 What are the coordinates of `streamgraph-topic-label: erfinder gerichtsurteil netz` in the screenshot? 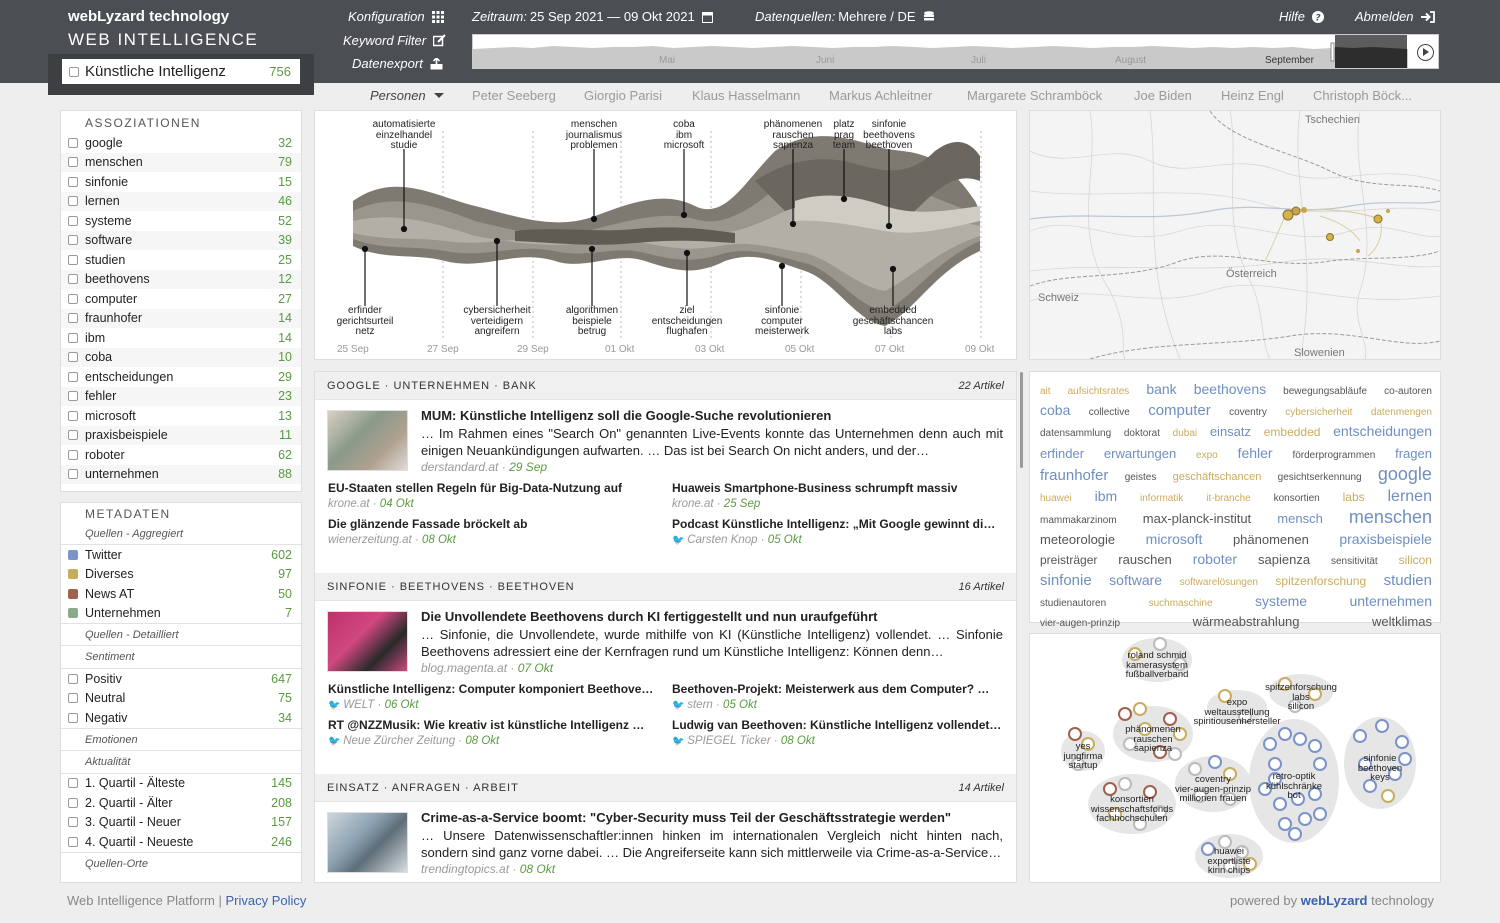 It's located at (365, 321).